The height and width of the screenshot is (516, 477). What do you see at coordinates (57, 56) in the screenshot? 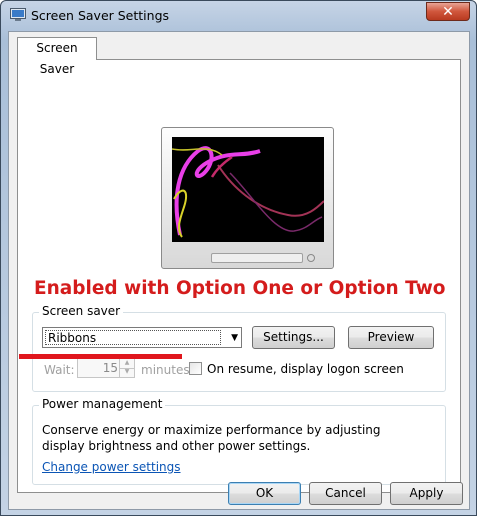
I see `tab-screen-saver: Screen Saver` at bounding box center [57, 56].